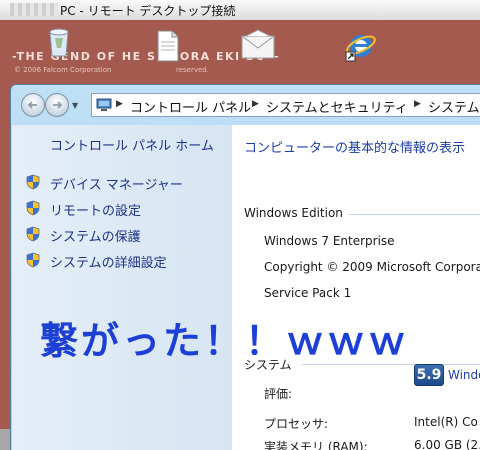 This screenshot has width=480, height=450. What do you see at coordinates (293, 213) in the screenshot?
I see `windows-edition-title: Windows Edition` at bounding box center [293, 213].